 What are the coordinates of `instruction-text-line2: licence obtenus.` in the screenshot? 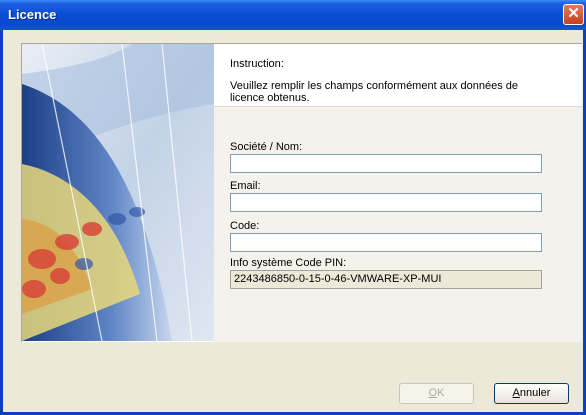 It's located at (270, 98).